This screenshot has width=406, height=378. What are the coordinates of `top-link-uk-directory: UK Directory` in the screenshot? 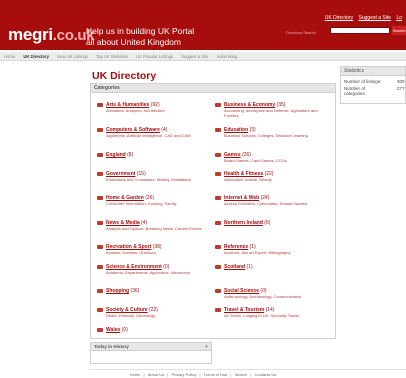 It's located at (339, 18).